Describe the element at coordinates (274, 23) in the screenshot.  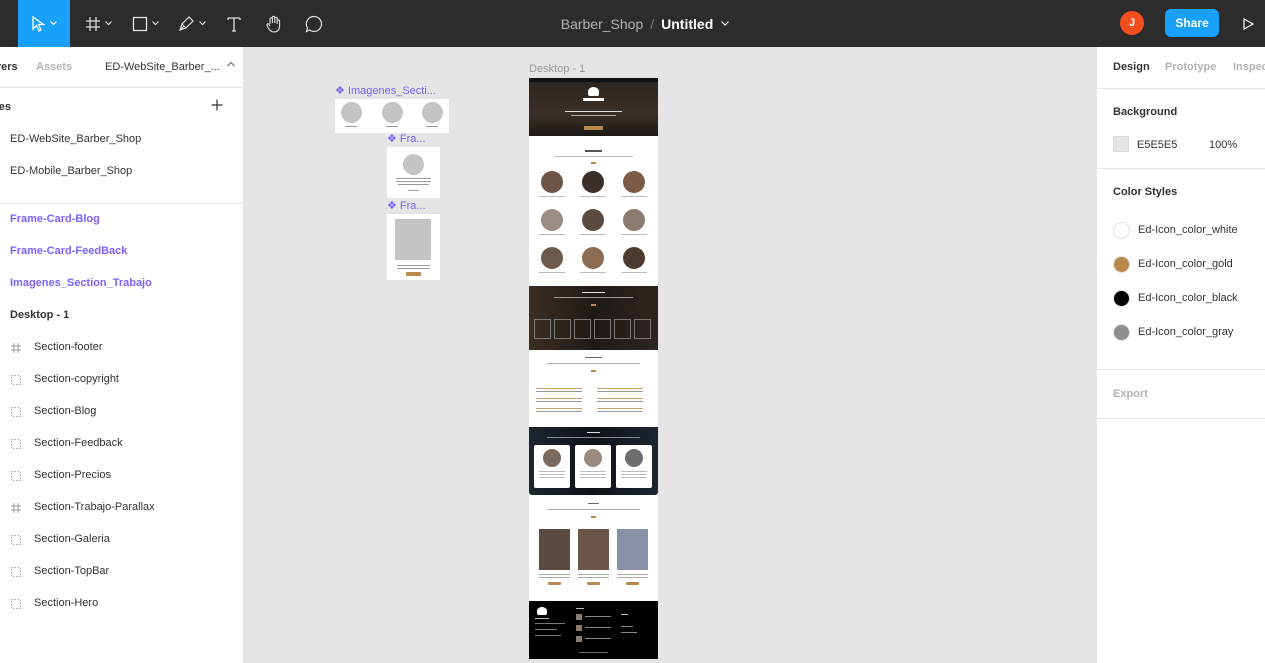
I see `hand-tool-button` at that location.